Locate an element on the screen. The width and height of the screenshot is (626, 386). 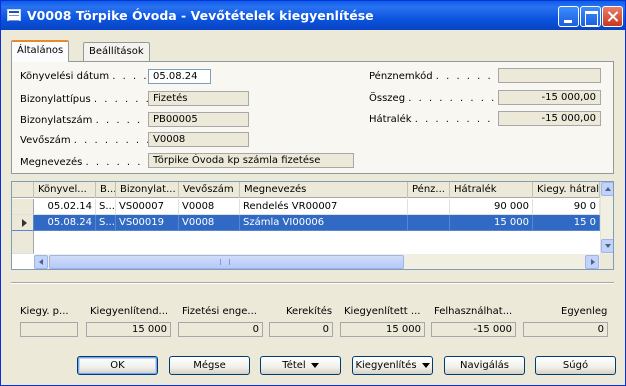
cell-remaining: 15 000 is located at coordinates (491, 223).